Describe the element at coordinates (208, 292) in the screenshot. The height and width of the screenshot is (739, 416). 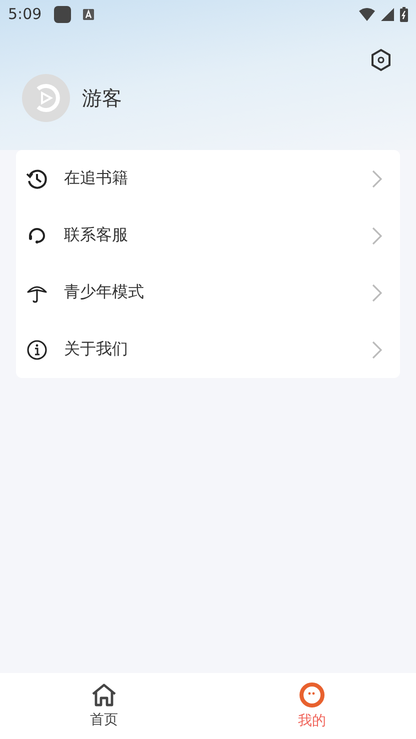
I see `menu-item: 青少年模式` at that location.